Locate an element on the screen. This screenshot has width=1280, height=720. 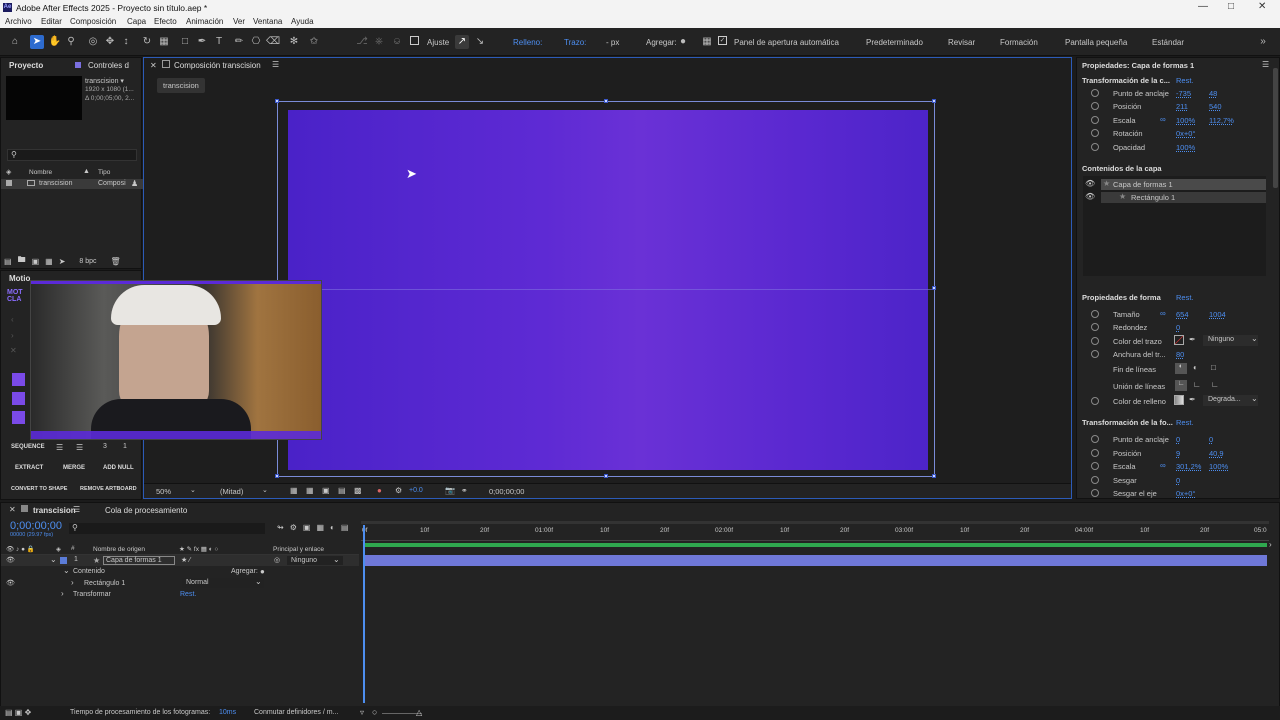
rectangle-tool-icon: □ is located at coordinates (185, 42).